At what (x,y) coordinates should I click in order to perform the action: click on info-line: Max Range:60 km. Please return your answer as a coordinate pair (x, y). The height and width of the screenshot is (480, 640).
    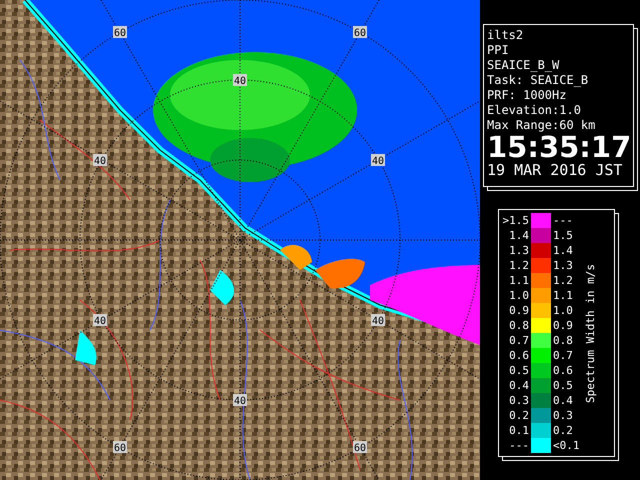
    Looking at the image, I should click on (541, 125).